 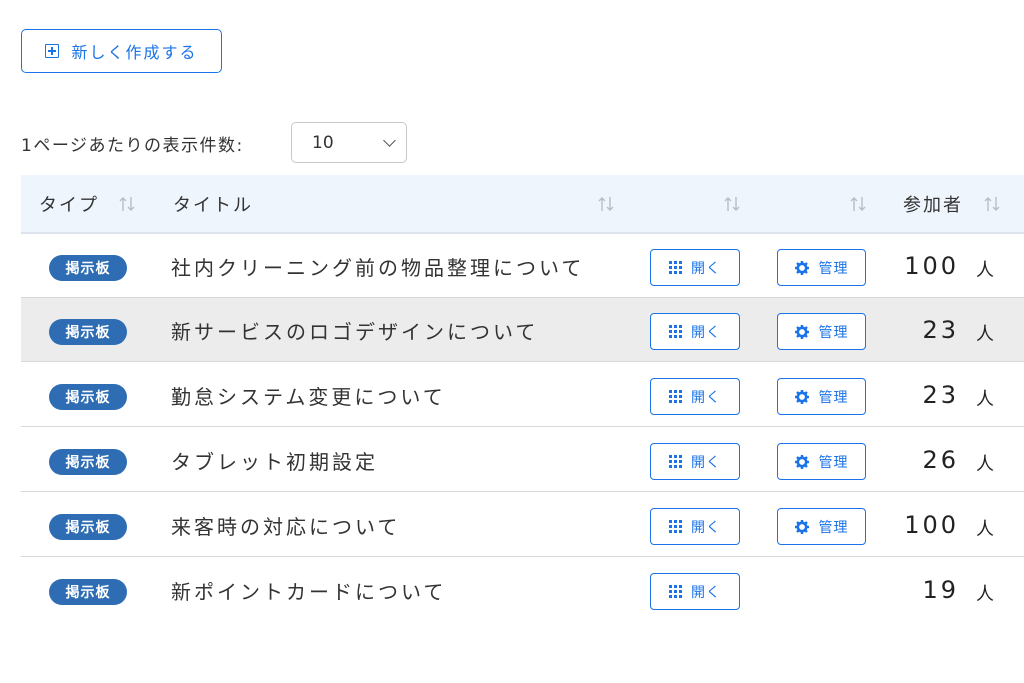 I want to click on table-row: 掲示板 勤怠システム変更について 開く 管理 23 人, so click(x=522, y=395).